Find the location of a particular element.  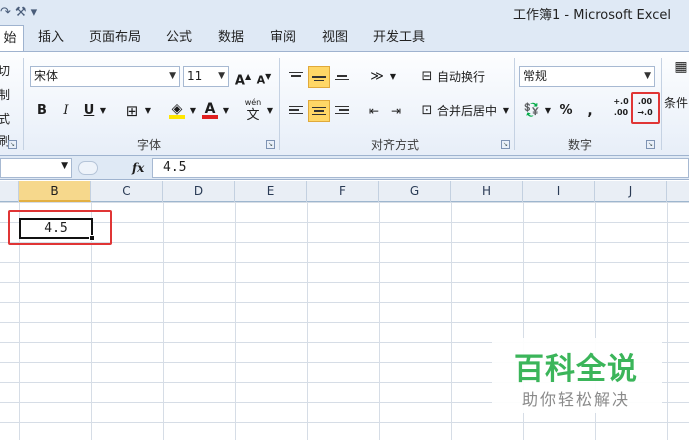

tab-data: 数据 is located at coordinates (231, 38).